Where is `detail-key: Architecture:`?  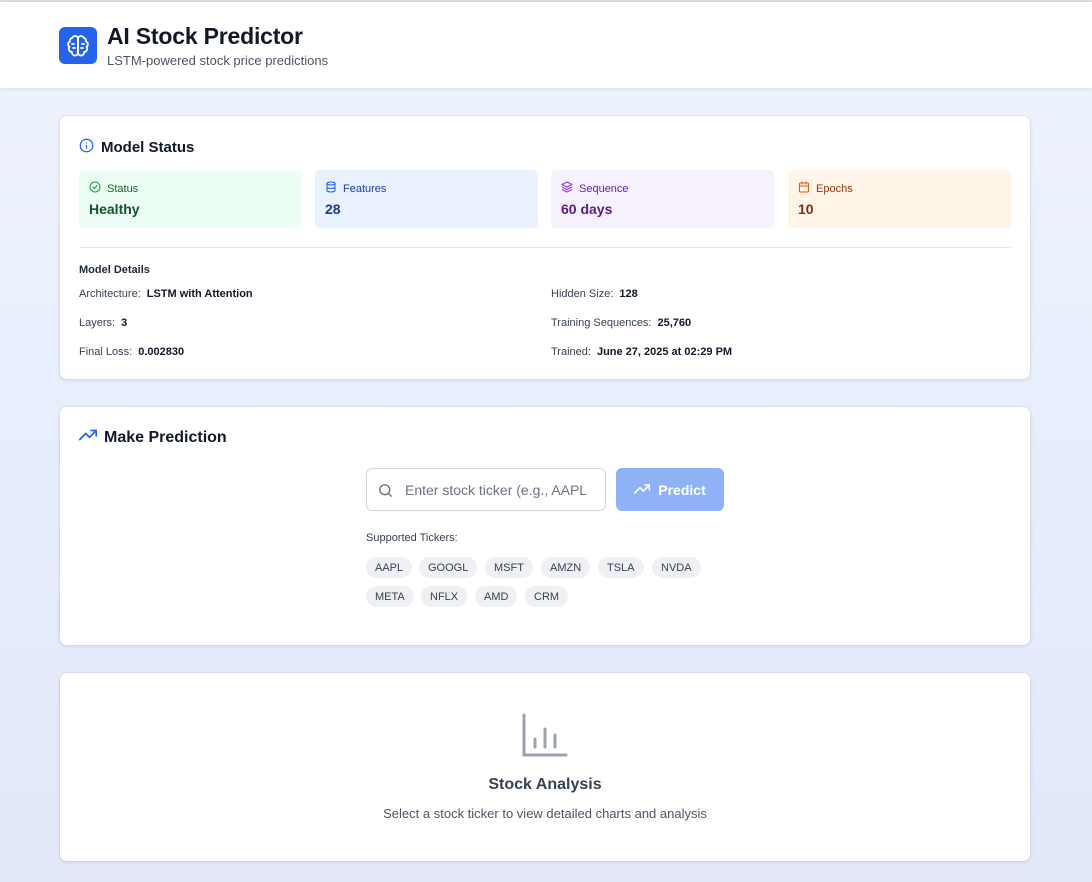
detail-key: Architecture: is located at coordinates (110, 294).